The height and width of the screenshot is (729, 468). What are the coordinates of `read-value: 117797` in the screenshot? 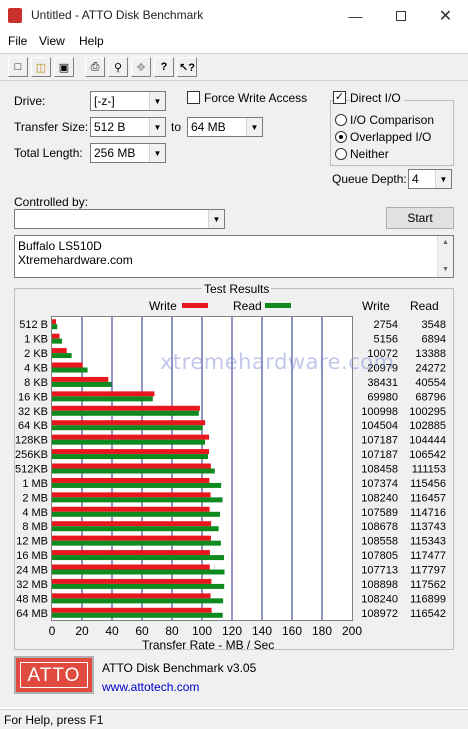 It's located at (428, 571).